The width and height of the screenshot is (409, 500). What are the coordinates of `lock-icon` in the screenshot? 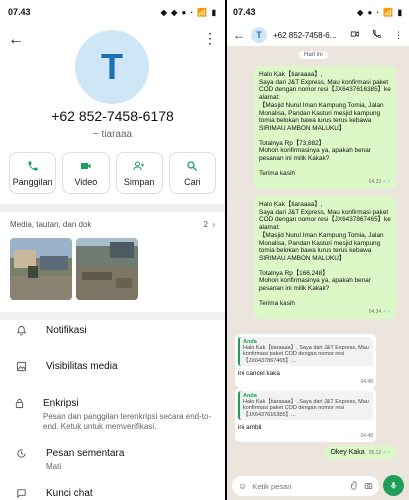 It's located at (19, 415).